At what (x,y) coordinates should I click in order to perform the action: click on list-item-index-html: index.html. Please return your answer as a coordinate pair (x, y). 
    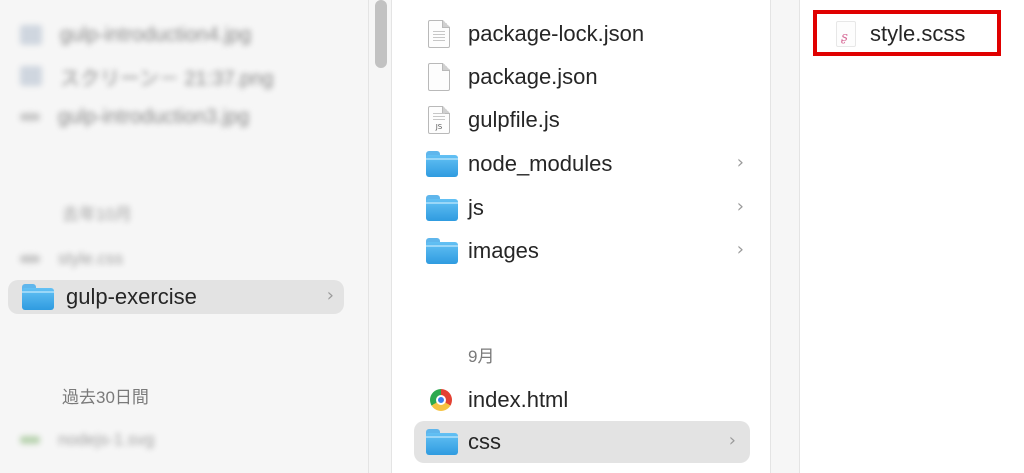
    Looking at the image, I should click on (499, 400).